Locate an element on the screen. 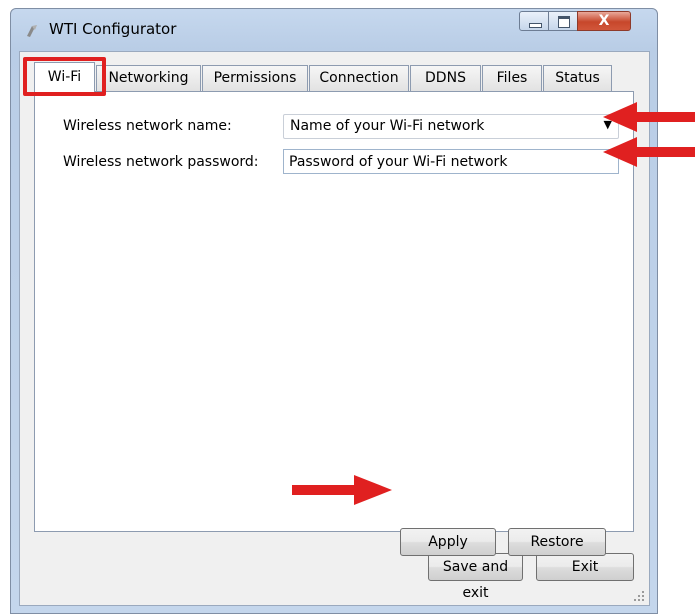 Image resolution: width=697 pixels, height=616 pixels. maximize-button is located at coordinates (563, 21).